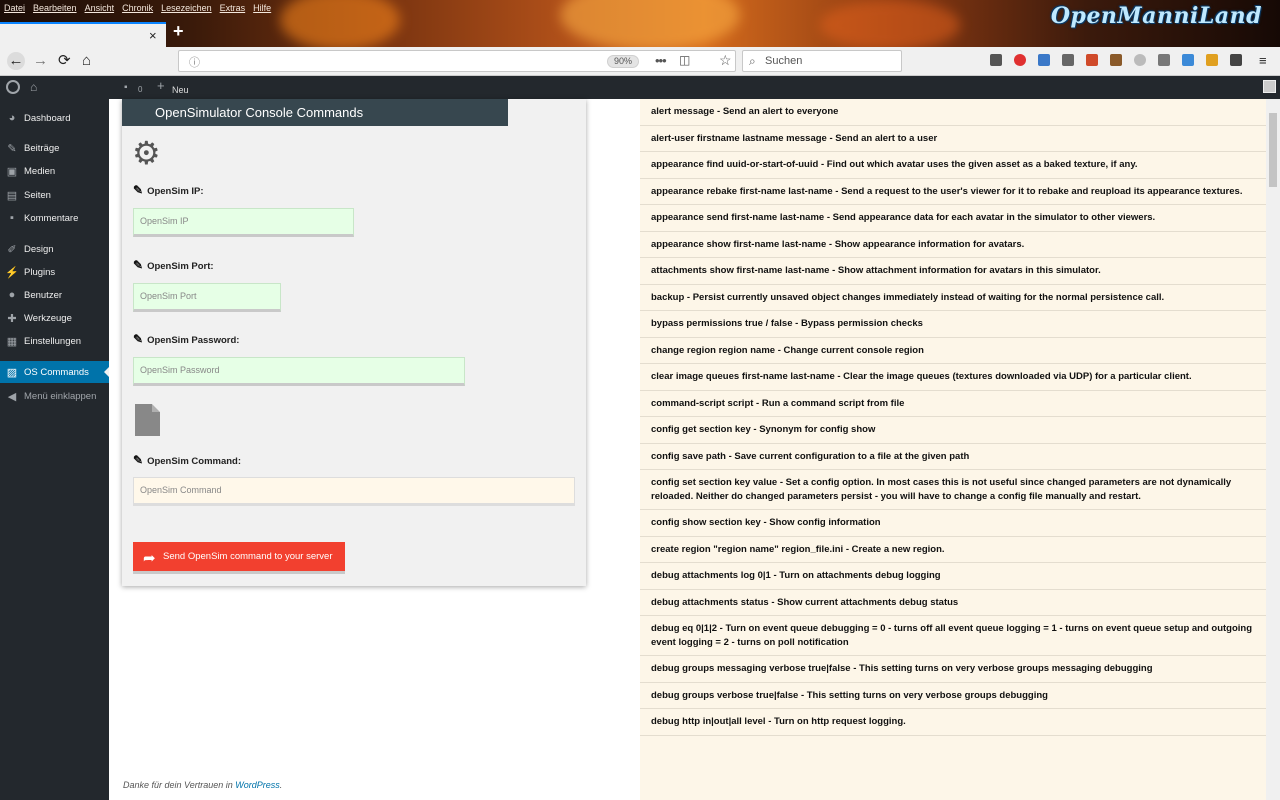  Describe the element at coordinates (138, 339) in the screenshot. I see `pencil-icon: ✎` at that location.